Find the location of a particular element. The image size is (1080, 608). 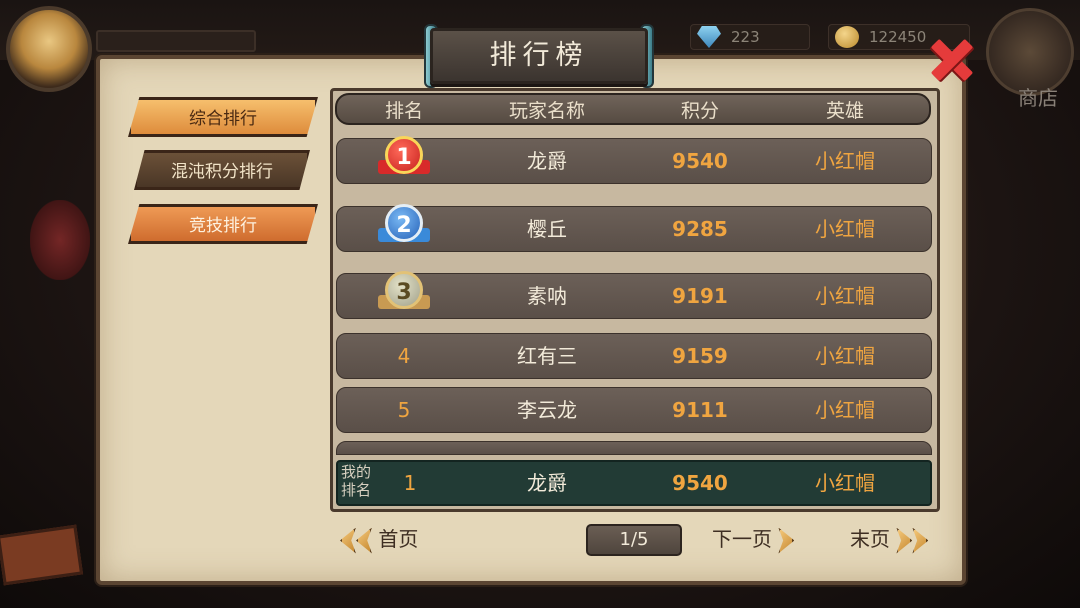

next-page-label: 下一页 is located at coordinates (742, 539).